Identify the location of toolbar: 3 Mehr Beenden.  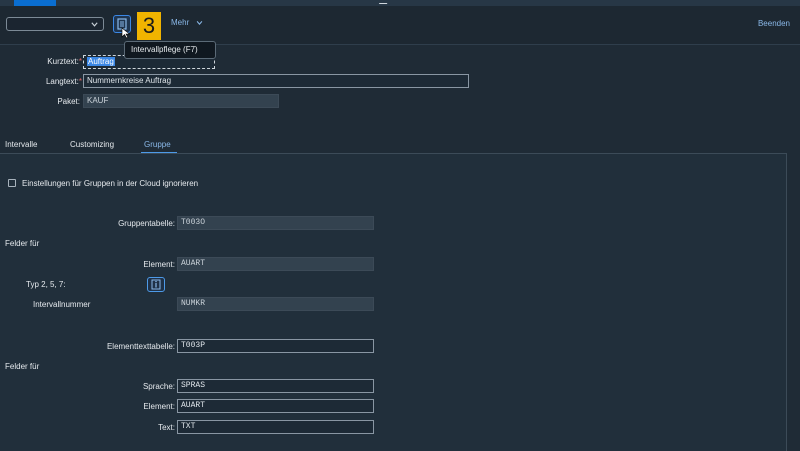
(400, 25).